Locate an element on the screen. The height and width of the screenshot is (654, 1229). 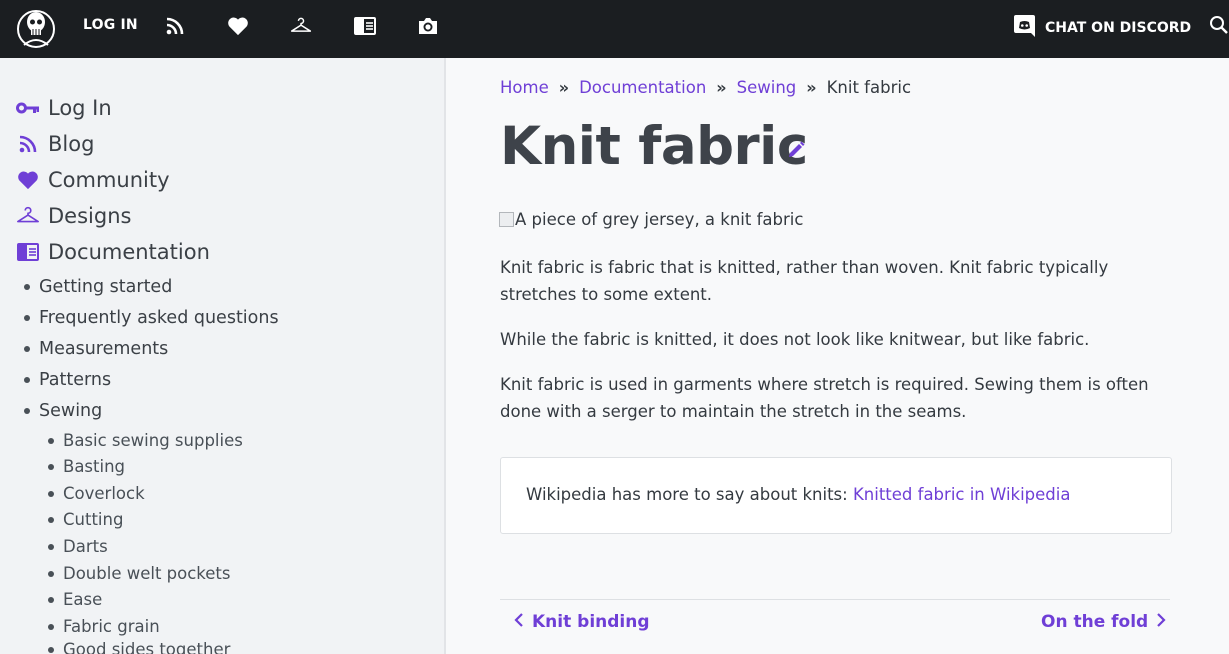
sidebar-subitem: Darts is located at coordinates (78, 546).